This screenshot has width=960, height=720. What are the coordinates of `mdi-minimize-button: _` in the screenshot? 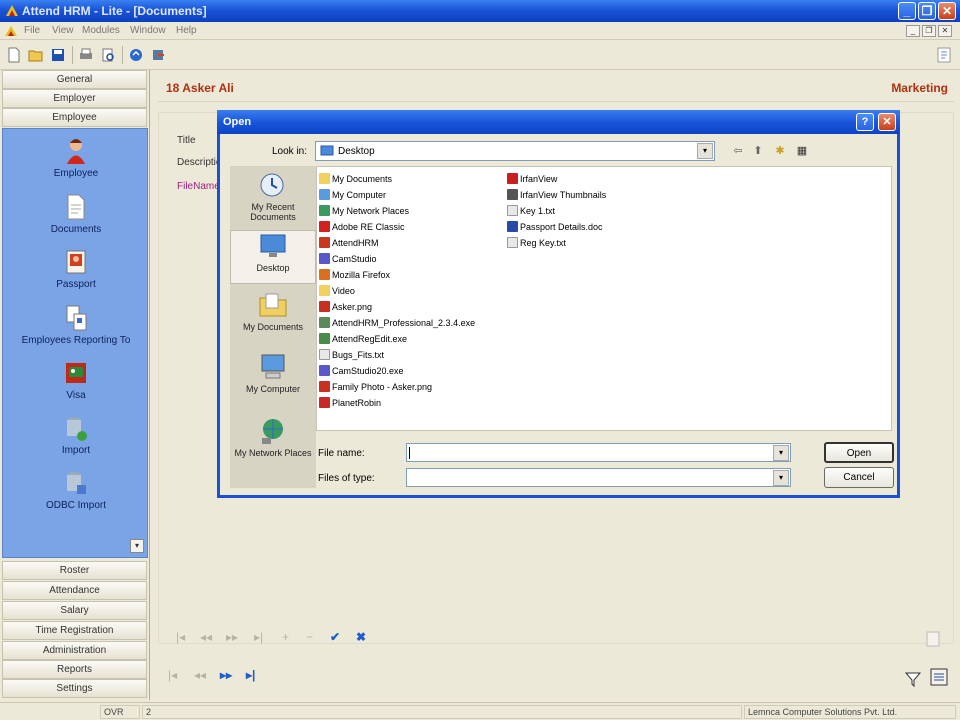 It's located at (913, 31).